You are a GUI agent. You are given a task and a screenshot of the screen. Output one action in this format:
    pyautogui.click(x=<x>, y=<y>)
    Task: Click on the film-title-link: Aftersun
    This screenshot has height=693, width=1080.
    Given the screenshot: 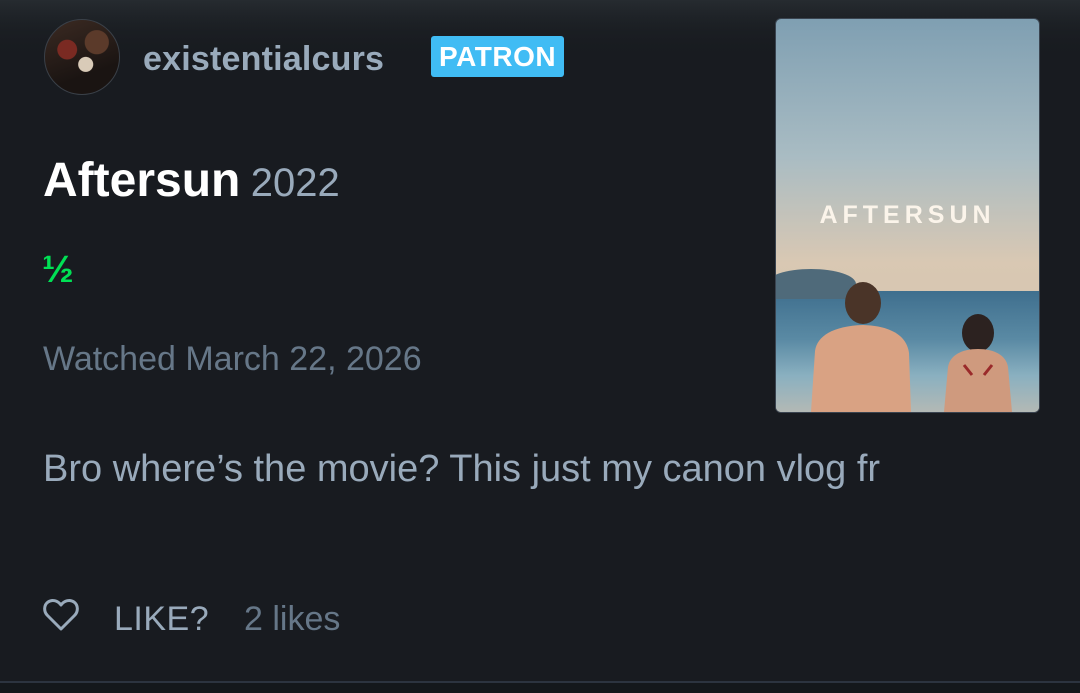 What is the action you would take?
    pyautogui.click(x=141, y=180)
    